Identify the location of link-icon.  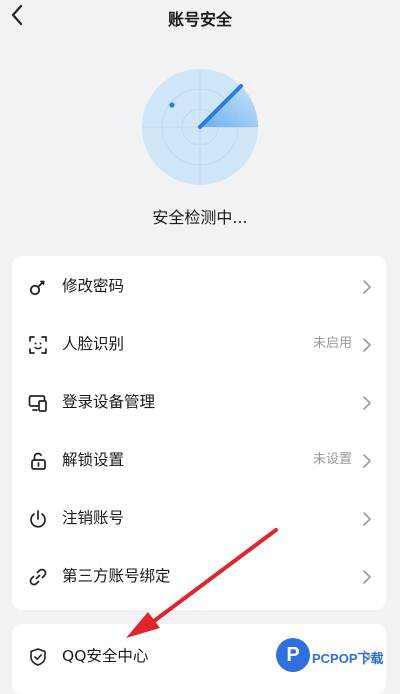
(38, 577).